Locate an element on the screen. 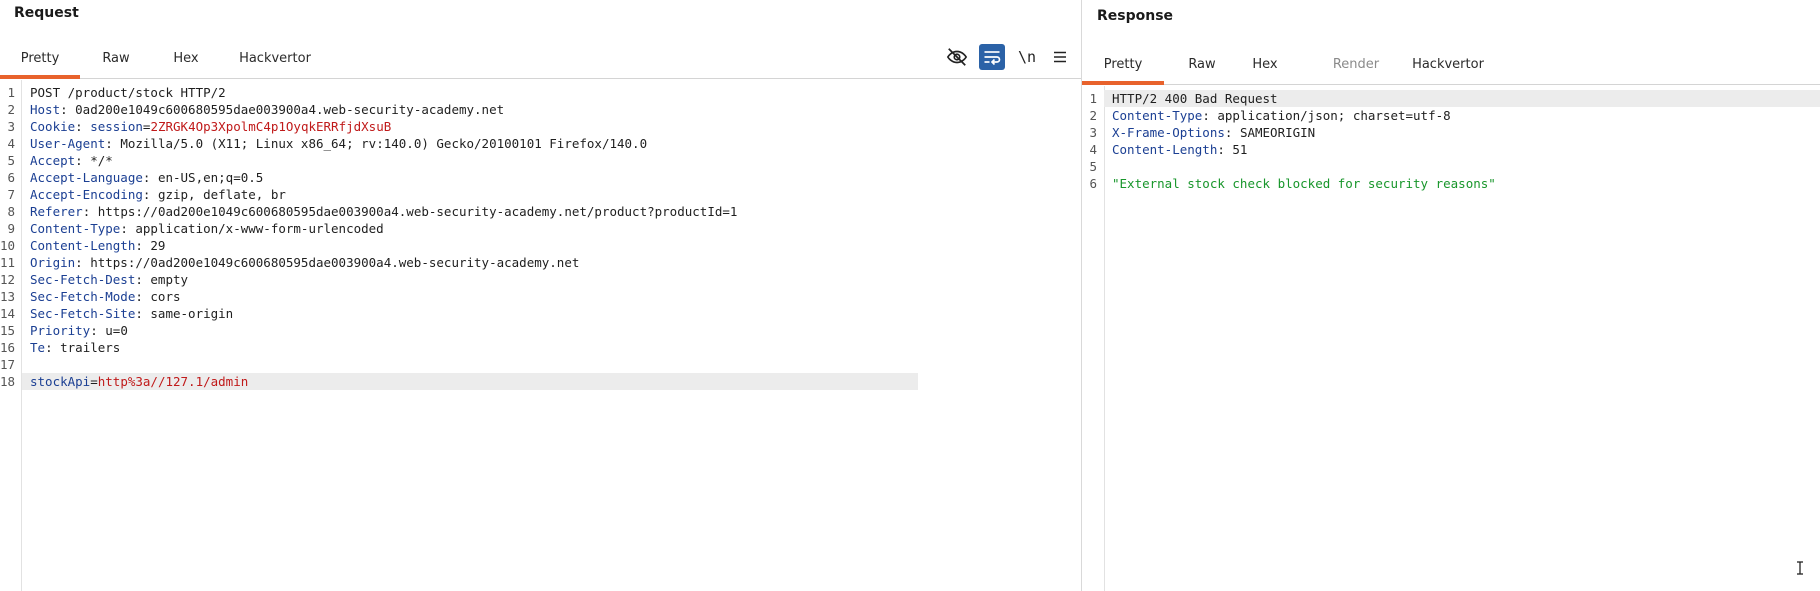 The image size is (1820, 591). request-line-content: Sec-Fetch-Site: same-origin is located at coordinates (131, 313).